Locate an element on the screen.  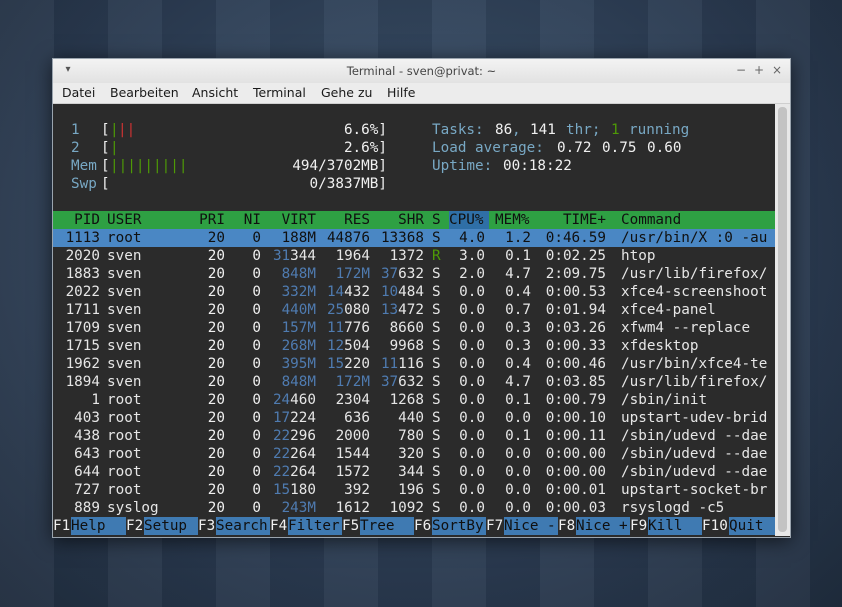
col-time: TIME+ is located at coordinates (573, 220).